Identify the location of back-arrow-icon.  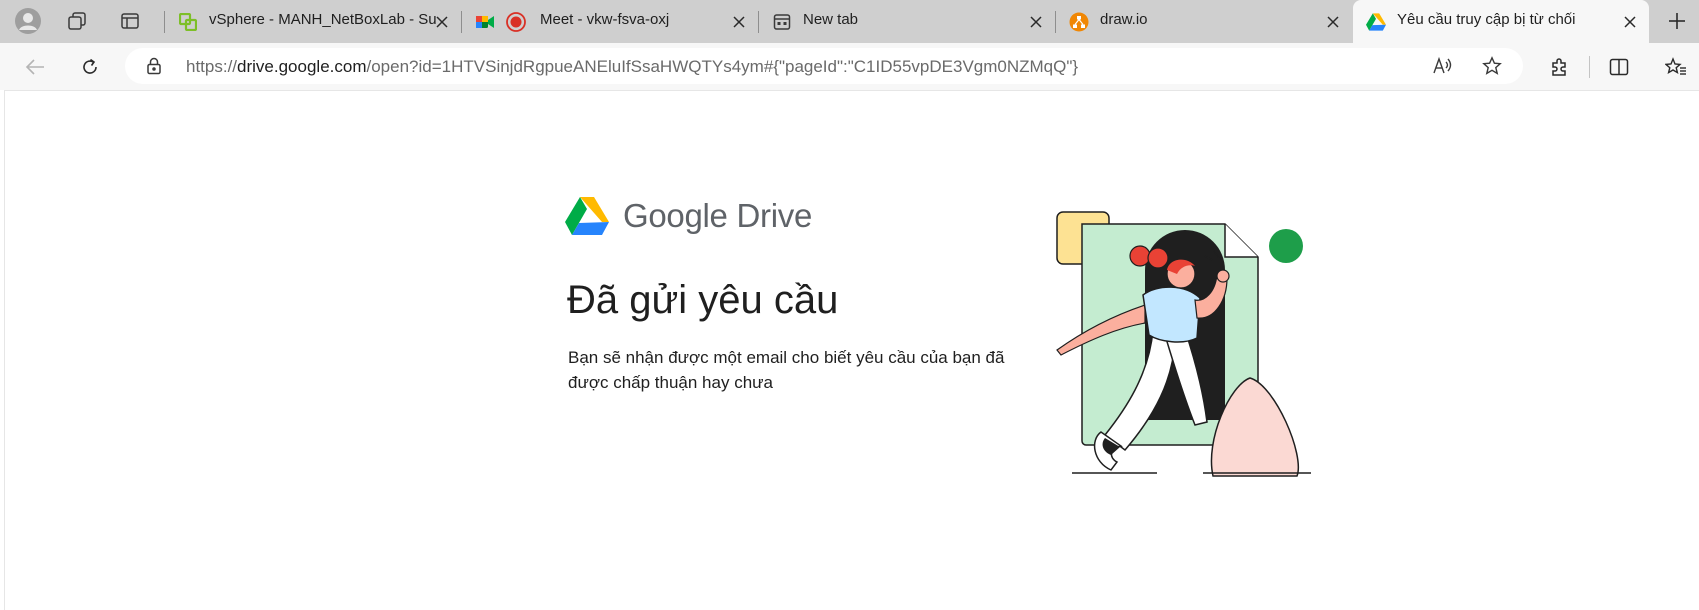
(35, 67).